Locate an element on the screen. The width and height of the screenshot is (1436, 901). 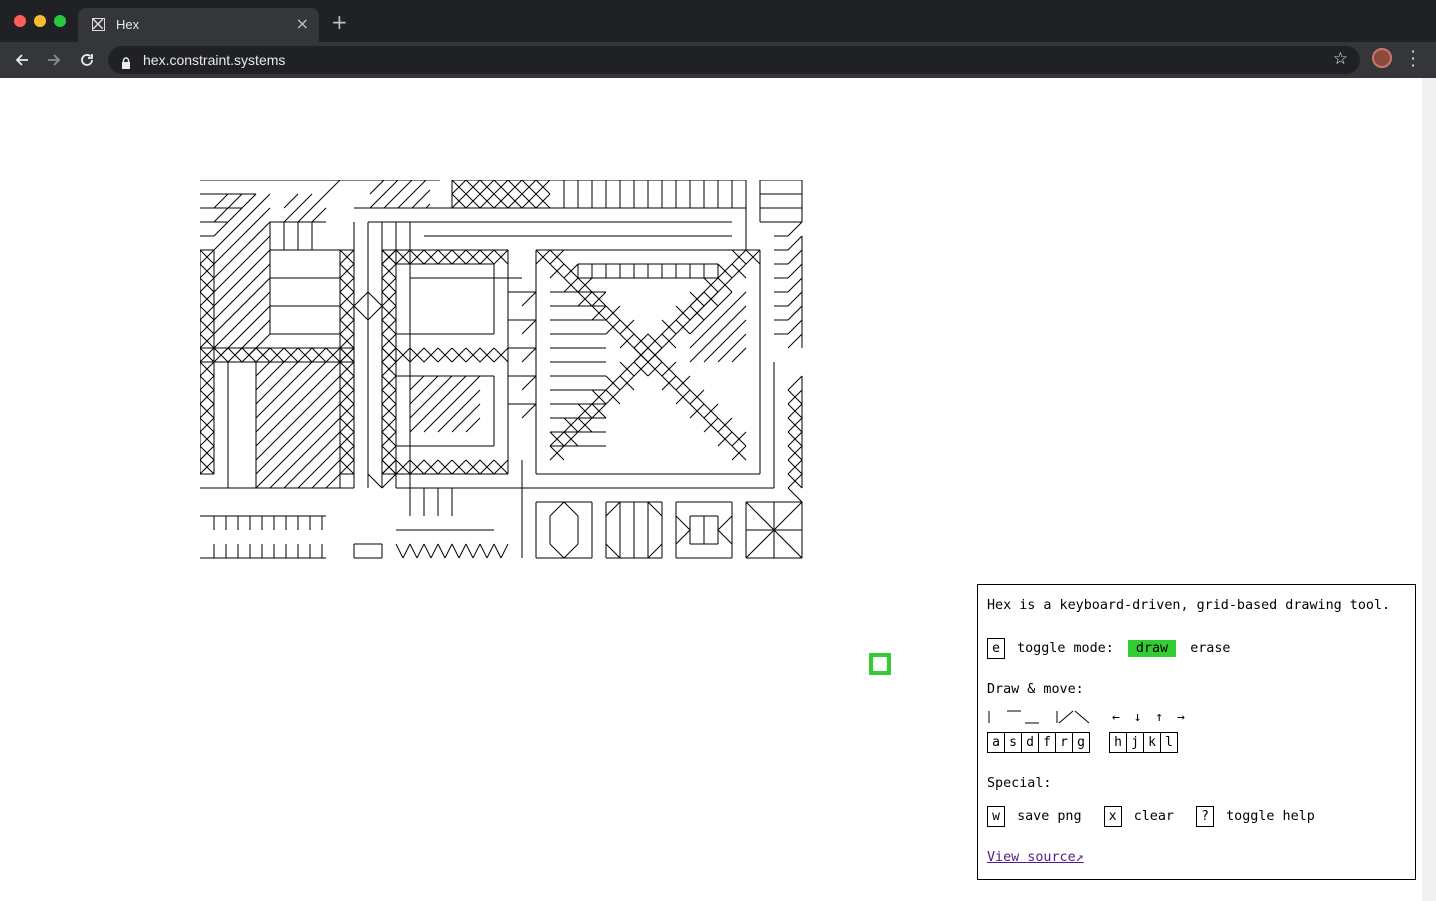
toggle-mode-label: toggle mode: is located at coordinates (1065, 648).